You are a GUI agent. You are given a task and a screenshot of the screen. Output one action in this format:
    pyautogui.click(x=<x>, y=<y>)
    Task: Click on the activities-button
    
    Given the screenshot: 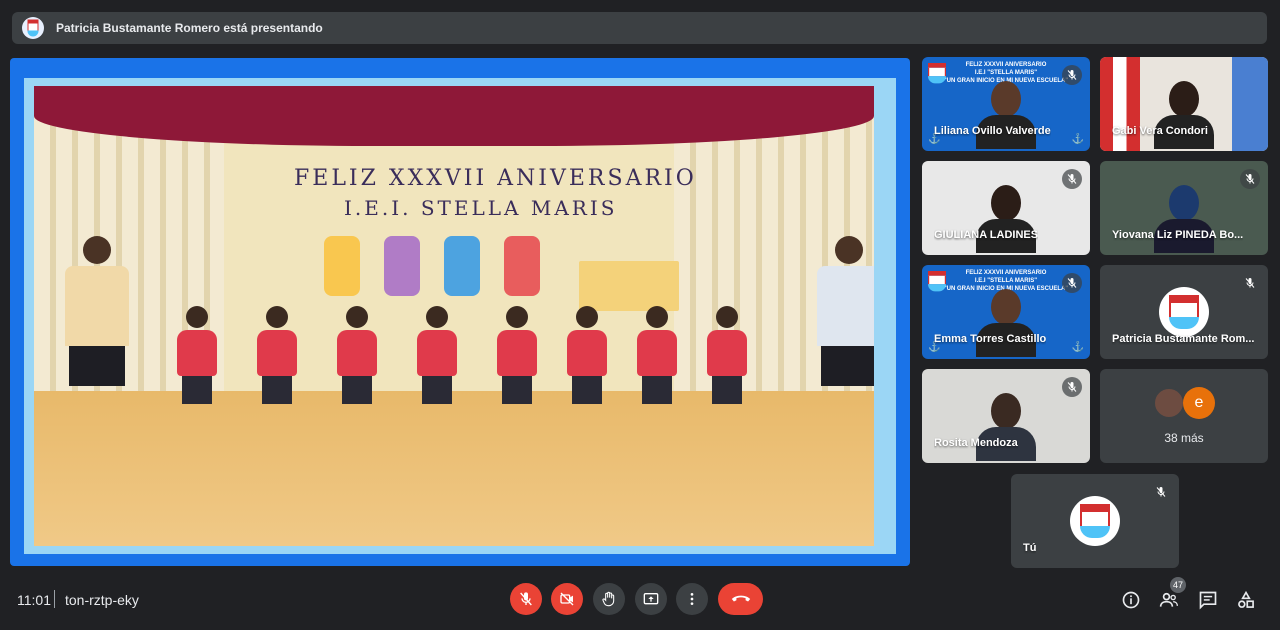 What is the action you would take?
    pyautogui.click(x=1246, y=600)
    